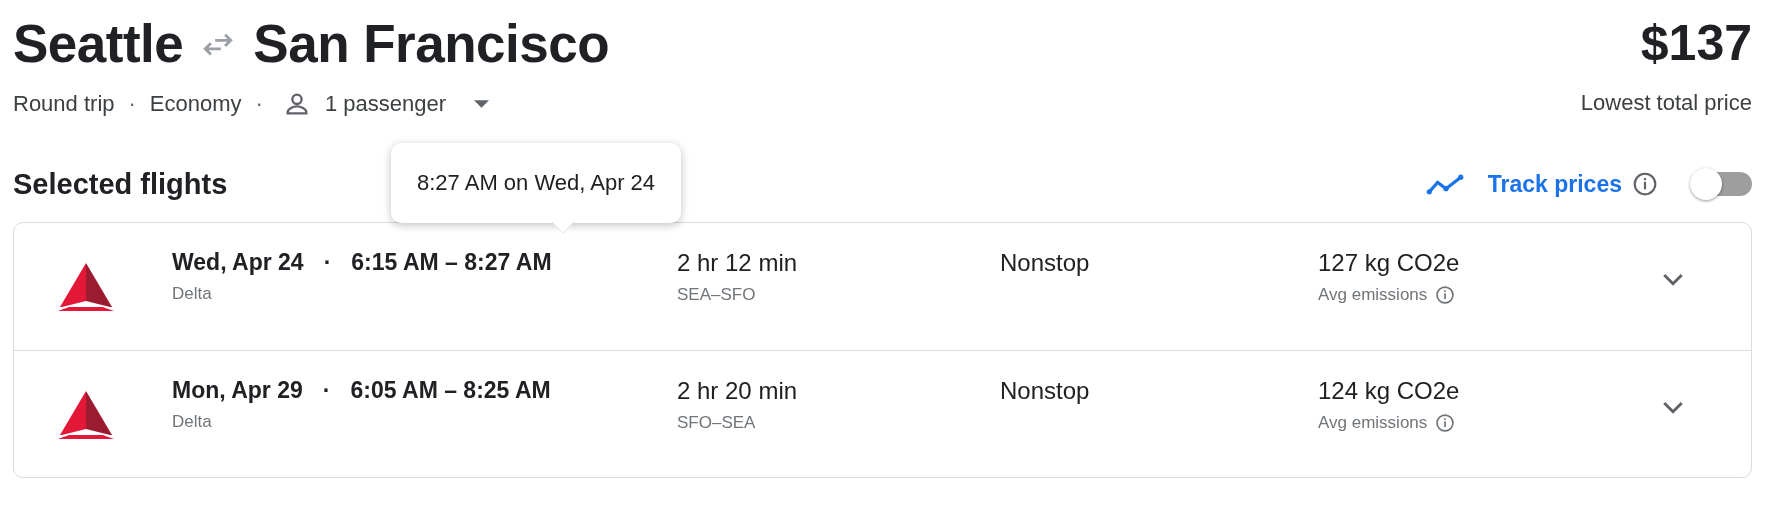 The image size is (1776, 510). I want to click on flight-date: Mon, Apr 29, so click(237, 390).